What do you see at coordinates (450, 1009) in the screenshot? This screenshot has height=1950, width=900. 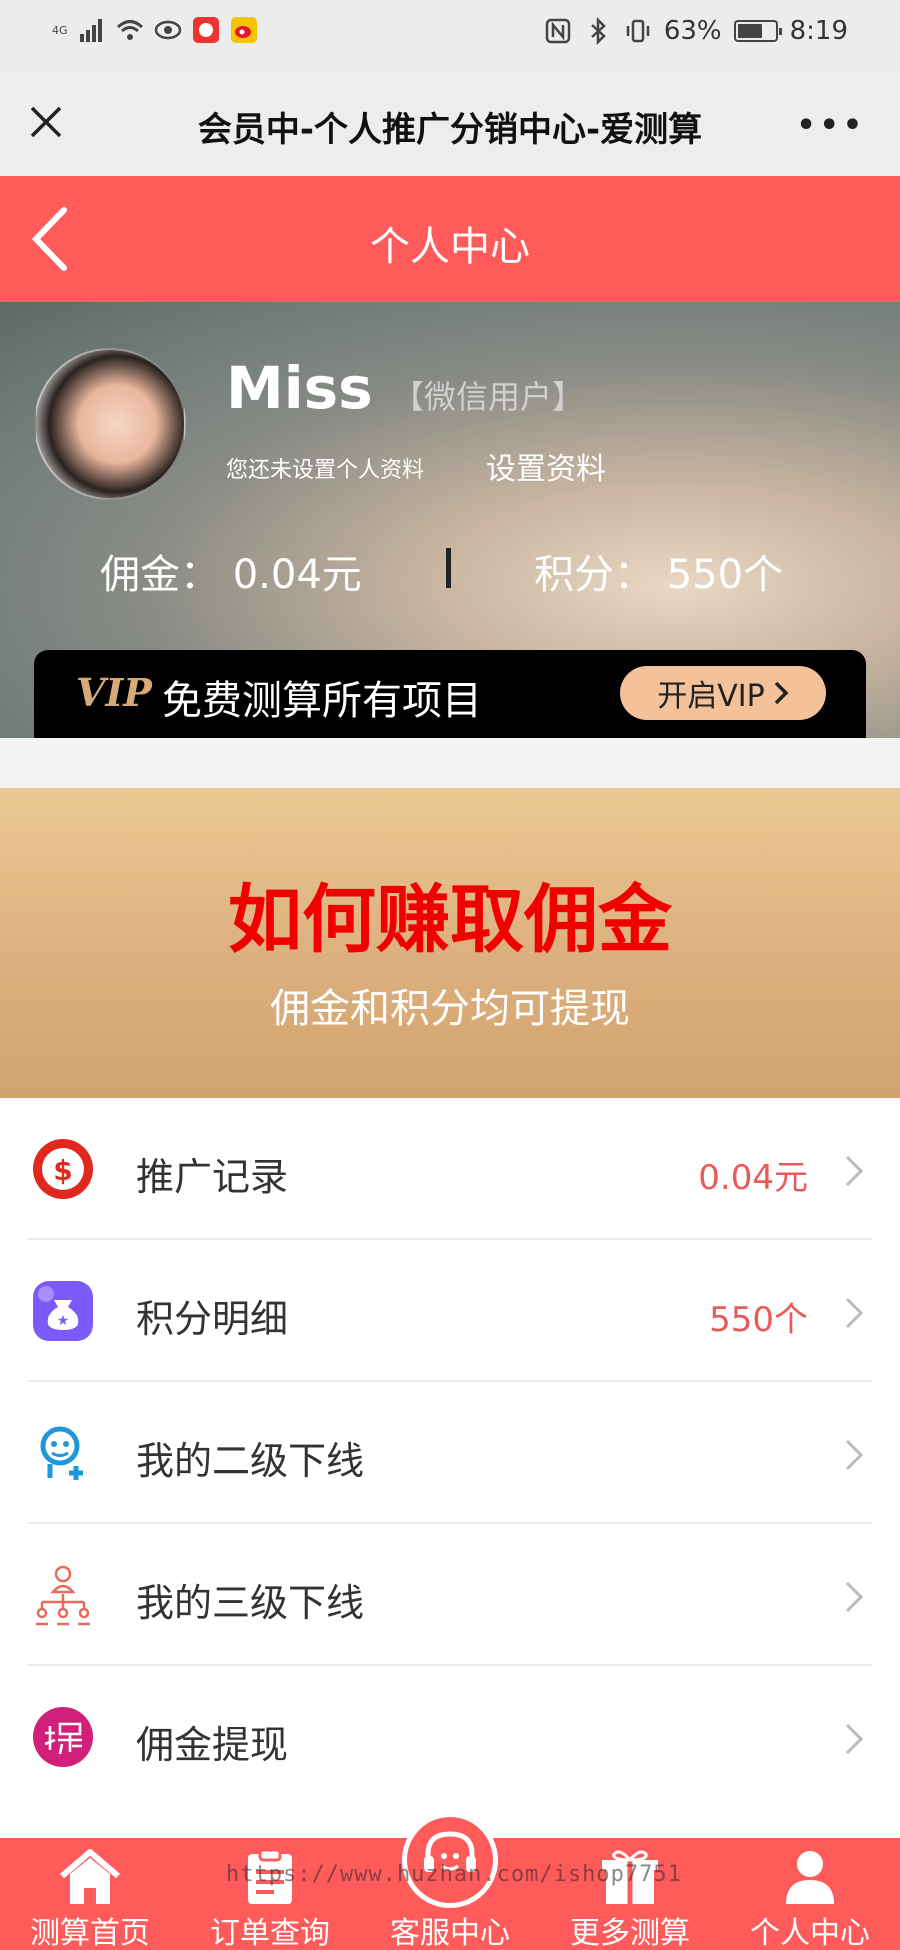 I see `promo-subtitle: 佣金和积分均可提现` at bounding box center [450, 1009].